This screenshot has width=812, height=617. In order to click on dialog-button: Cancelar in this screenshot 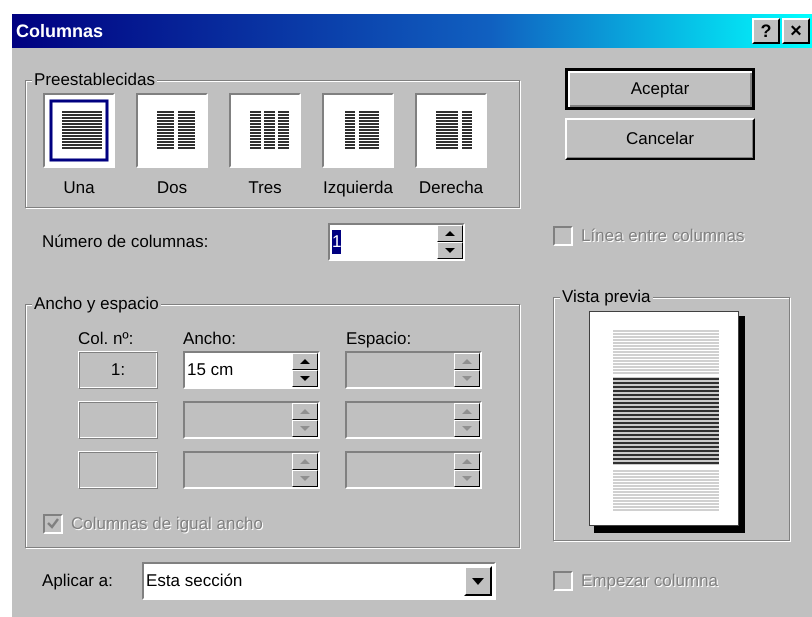, I will do `click(660, 139)`.